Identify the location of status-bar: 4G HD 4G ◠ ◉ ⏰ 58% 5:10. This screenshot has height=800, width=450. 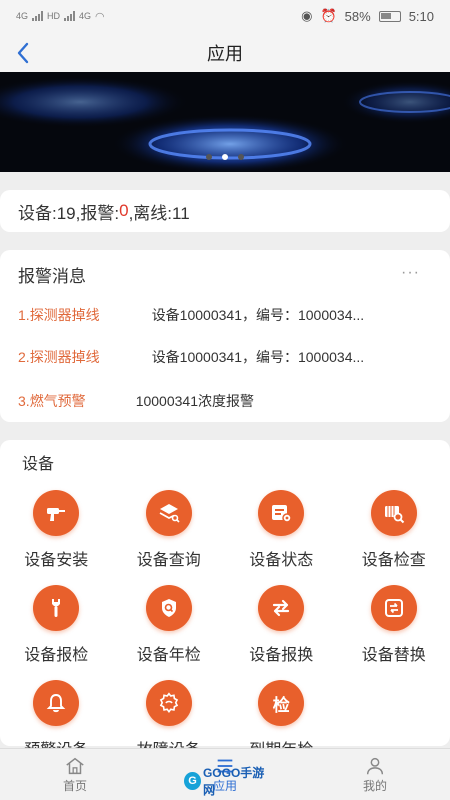
(225, 16).